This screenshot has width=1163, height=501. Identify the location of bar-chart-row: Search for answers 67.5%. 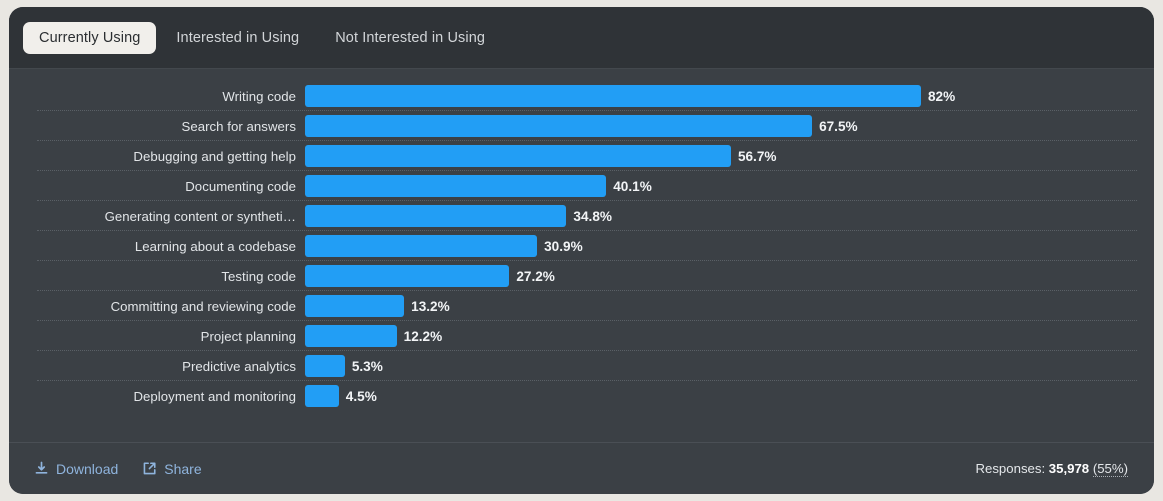
(581, 126).